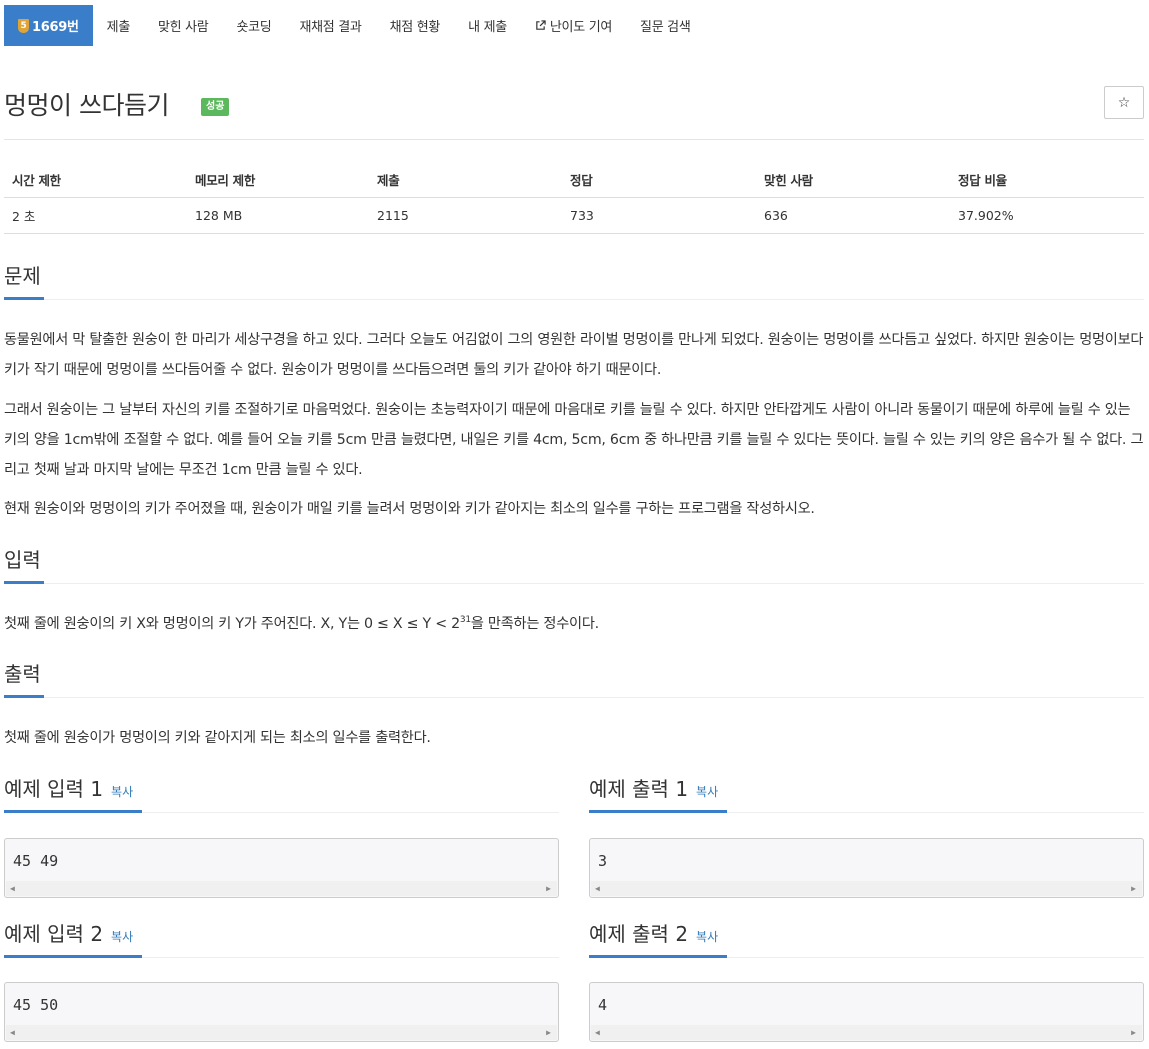 The width and height of the screenshot is (1149, 1049). Describe the element at coordinates (707, 937) in the screenshot. I see `copy-sample-output-2-button: 복사` at that location.